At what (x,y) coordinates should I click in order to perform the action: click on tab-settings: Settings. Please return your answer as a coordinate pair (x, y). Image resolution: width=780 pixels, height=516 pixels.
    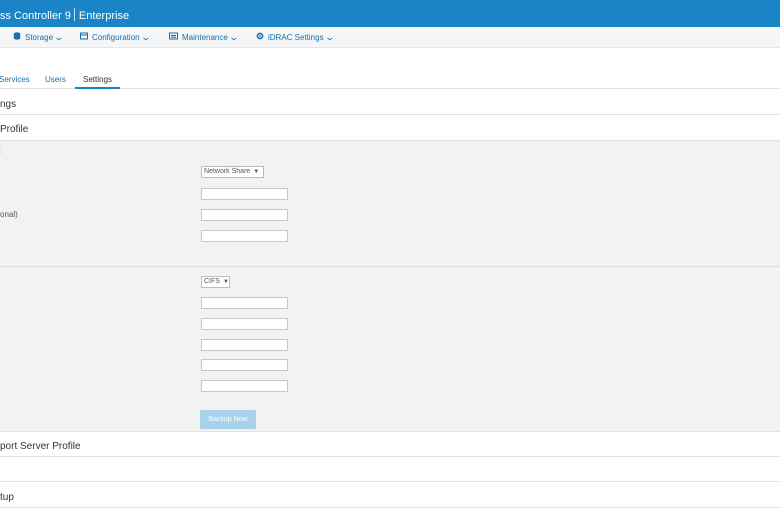
    Looking at the image, I should click on (97, 79).